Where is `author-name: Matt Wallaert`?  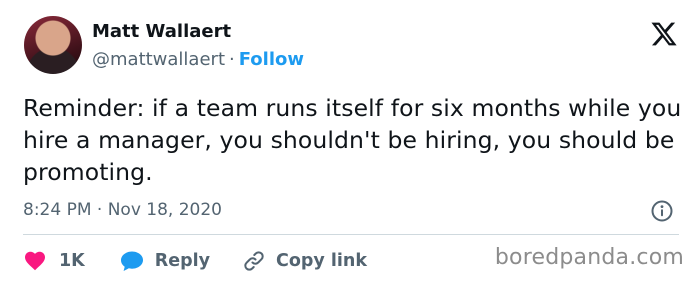
author-name: Matt Wallaert is located at coordinates (161, 31).